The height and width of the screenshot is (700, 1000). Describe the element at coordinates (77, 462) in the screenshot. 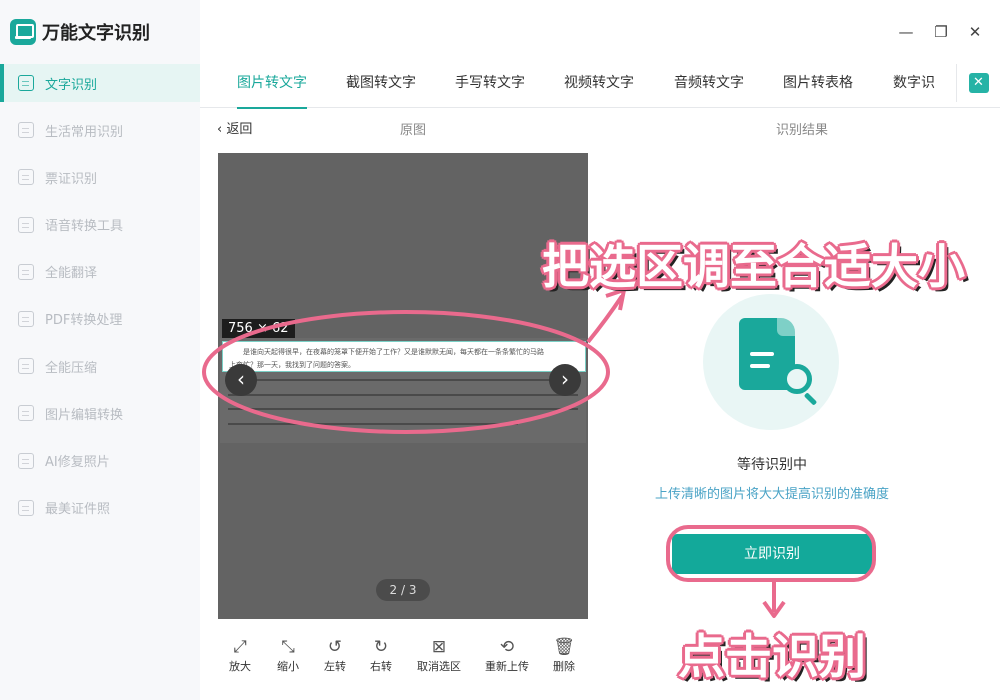

I see `sidebar-item-label: AI修复照片` at that location.